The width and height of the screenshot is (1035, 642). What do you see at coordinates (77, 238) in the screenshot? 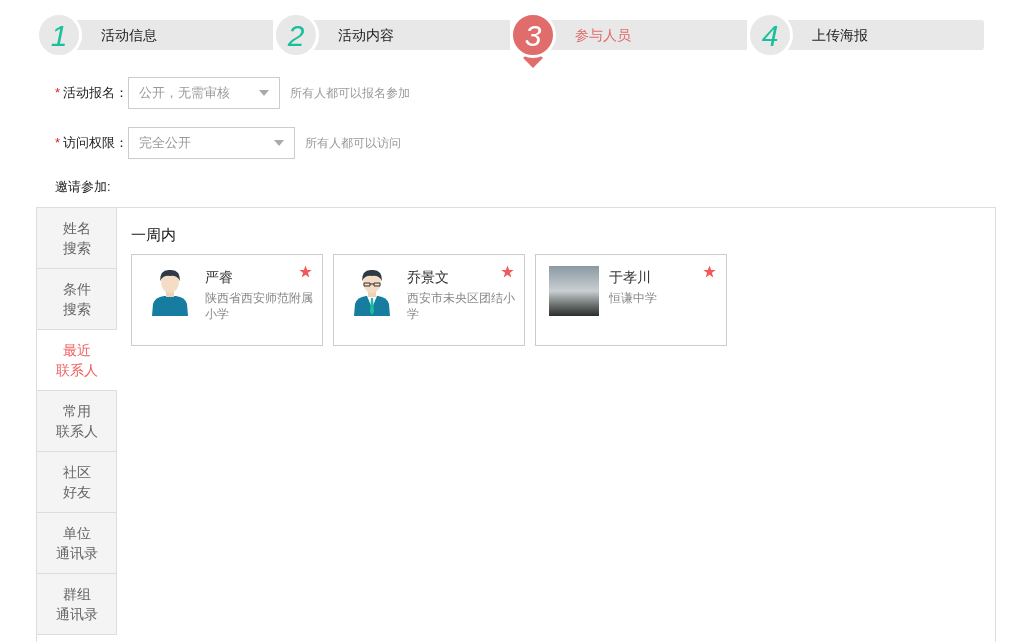
I see `side-tab: 姓名 搜索` at bounding box center [77, 238].